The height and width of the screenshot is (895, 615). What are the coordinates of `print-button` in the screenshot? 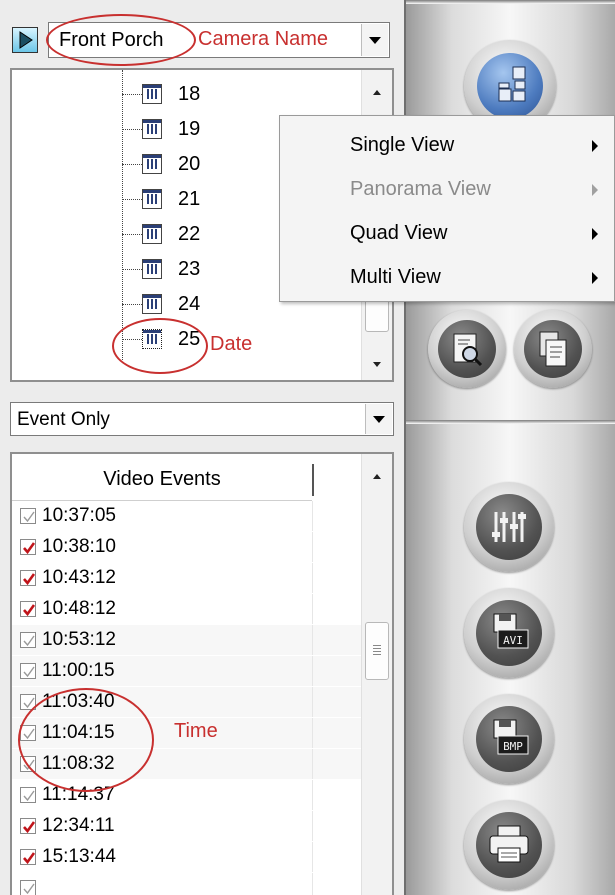 It's located at (509, 845).